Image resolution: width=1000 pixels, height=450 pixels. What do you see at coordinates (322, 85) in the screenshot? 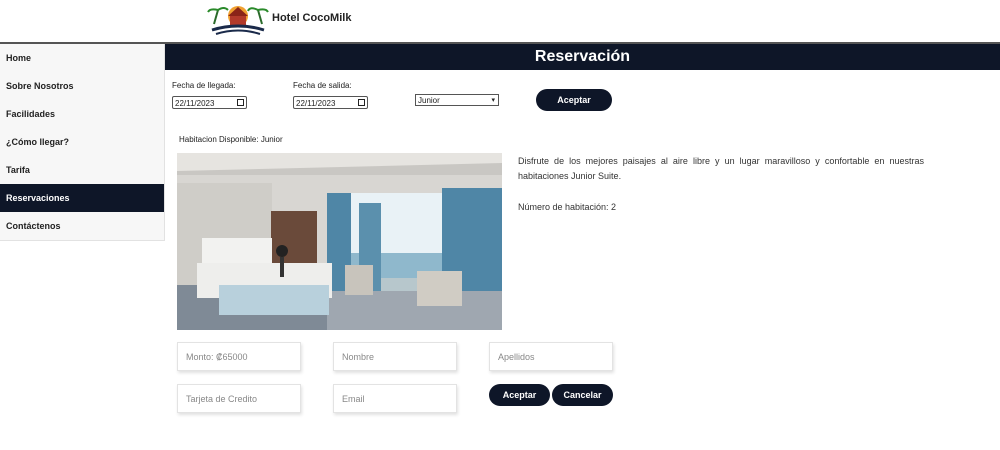
I see `departure-label: Fecha de salida:` at bounding box center [322, 85].